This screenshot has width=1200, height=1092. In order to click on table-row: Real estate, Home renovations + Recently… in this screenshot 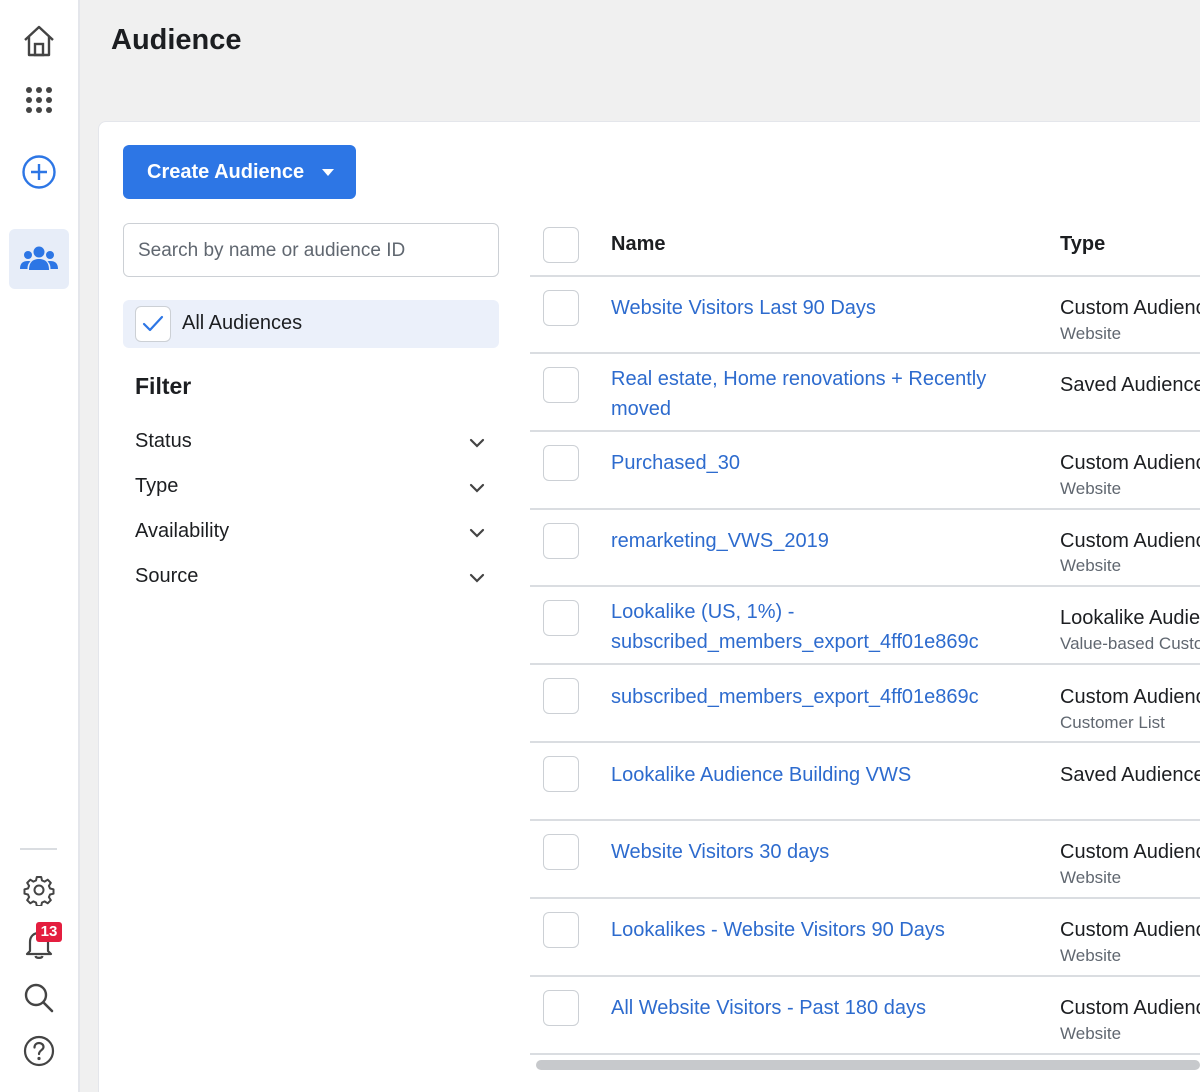, I will do `click(865, 393)`.